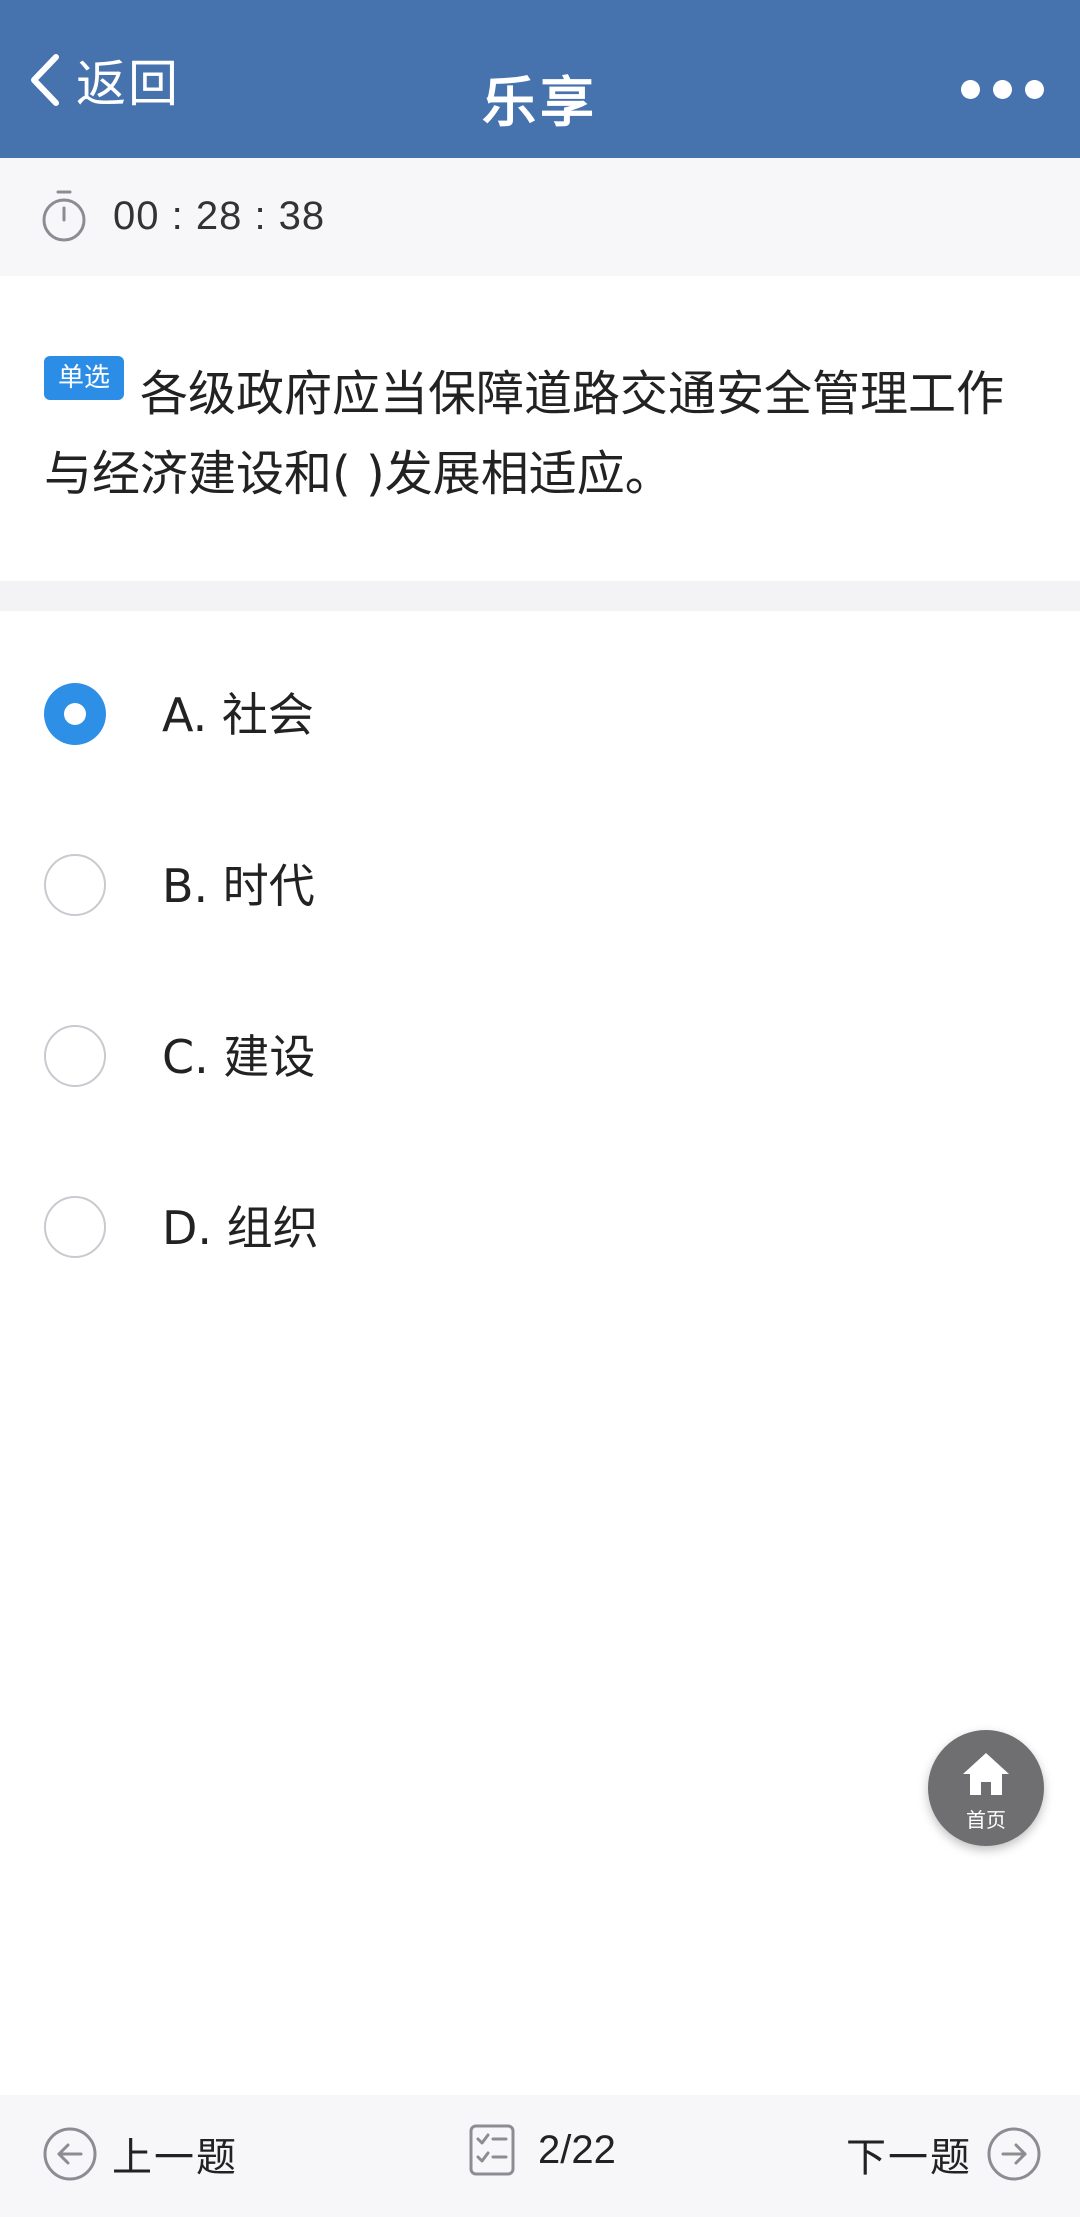 The height and width of the screenshot is (2217, 1080). What do you see at coordinates (84, 378) in the screenshot?
I see `question-type-badge: 单选` at bounding box center [84, 378].